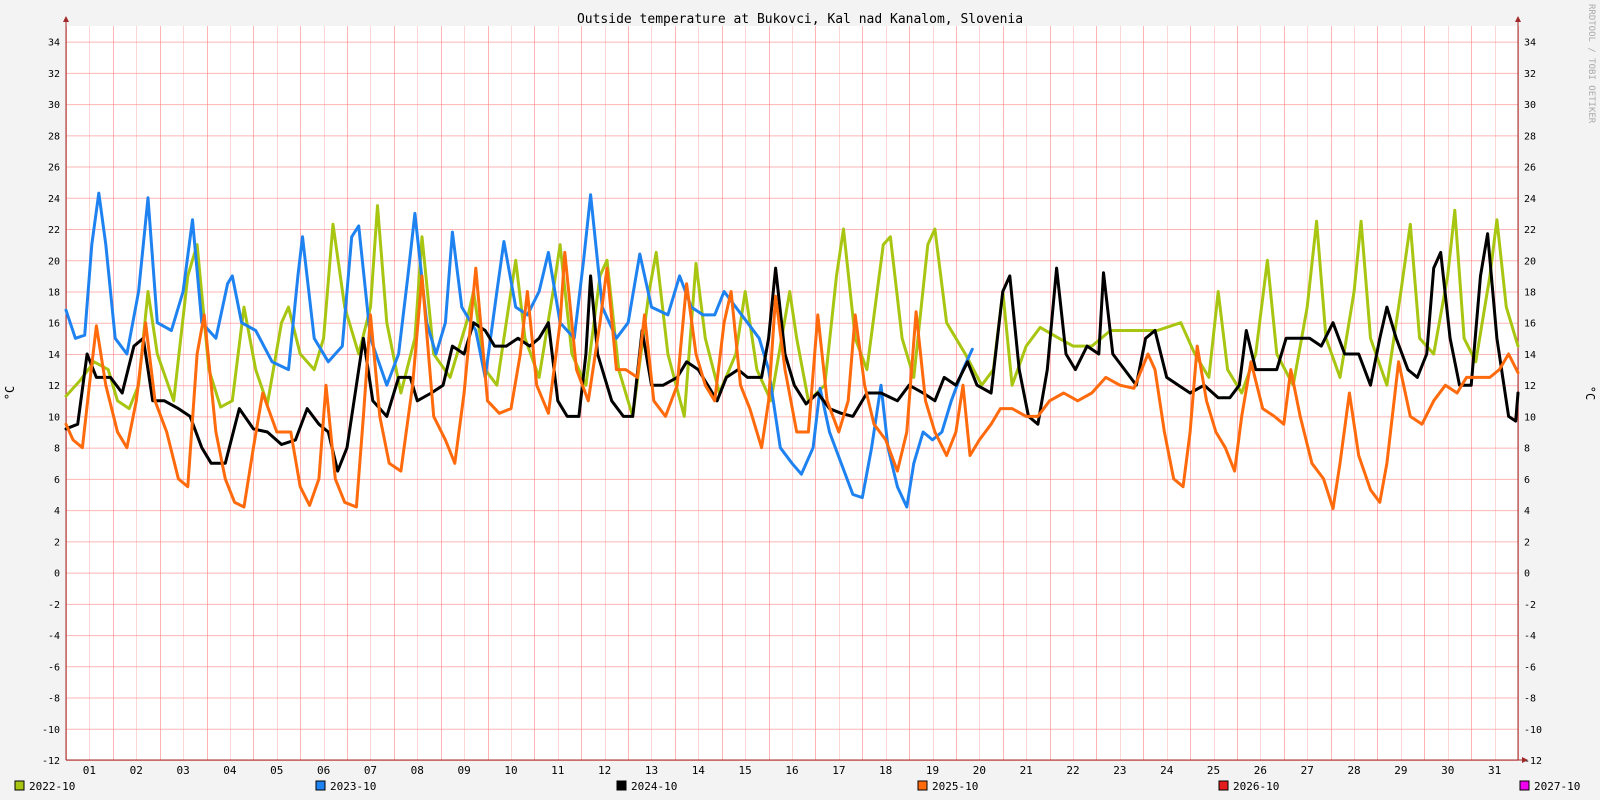 This screenshot has height=800, width=1600. What do you see at coordinates (1527, 511) in the screenshot?
I see `y-tick-label-right: 4` at bounding box center [1527, 511].